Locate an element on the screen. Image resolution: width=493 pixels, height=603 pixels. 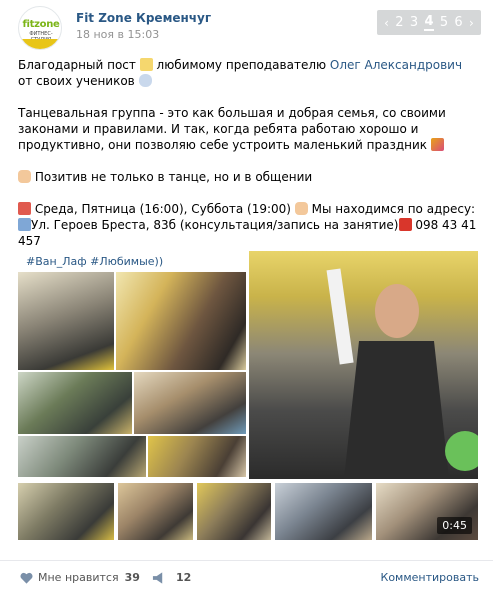
mention-link: Олег Александрович is located at coordinates (396, 65).